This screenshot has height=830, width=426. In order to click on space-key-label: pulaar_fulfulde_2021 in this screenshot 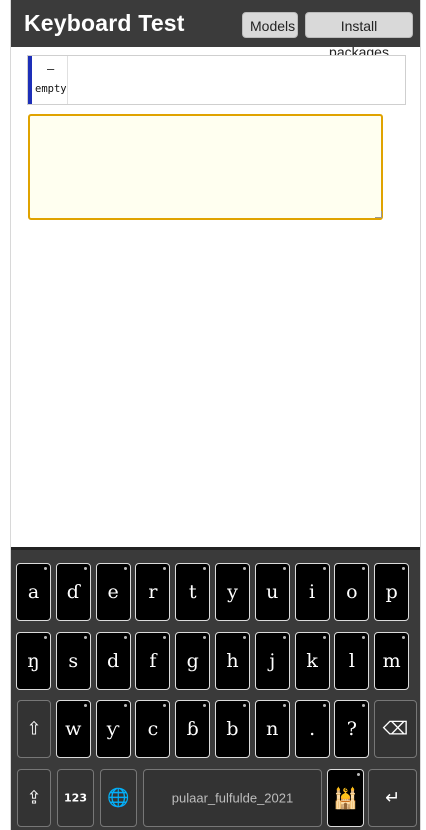, I will do `click(232, 798)`.